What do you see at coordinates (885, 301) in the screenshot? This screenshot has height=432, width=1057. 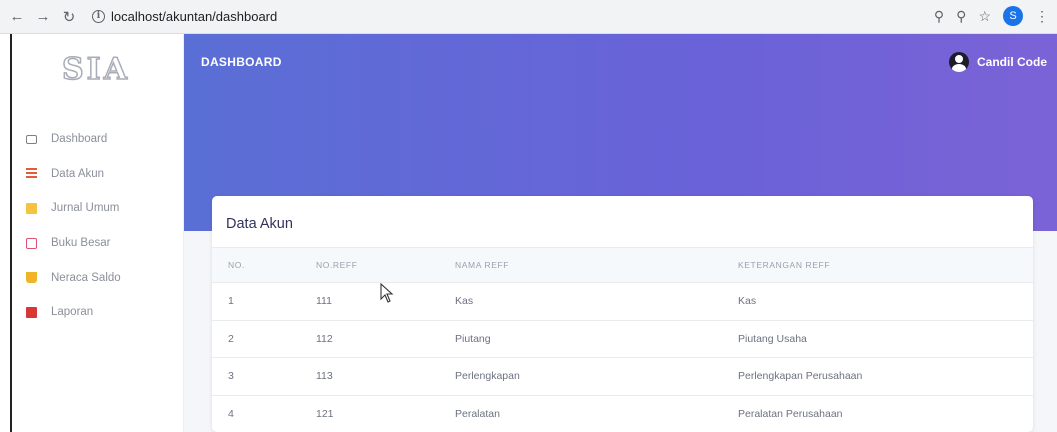 I see `cell-keterangan-reff: Kas` at bounding box center [885, 301].